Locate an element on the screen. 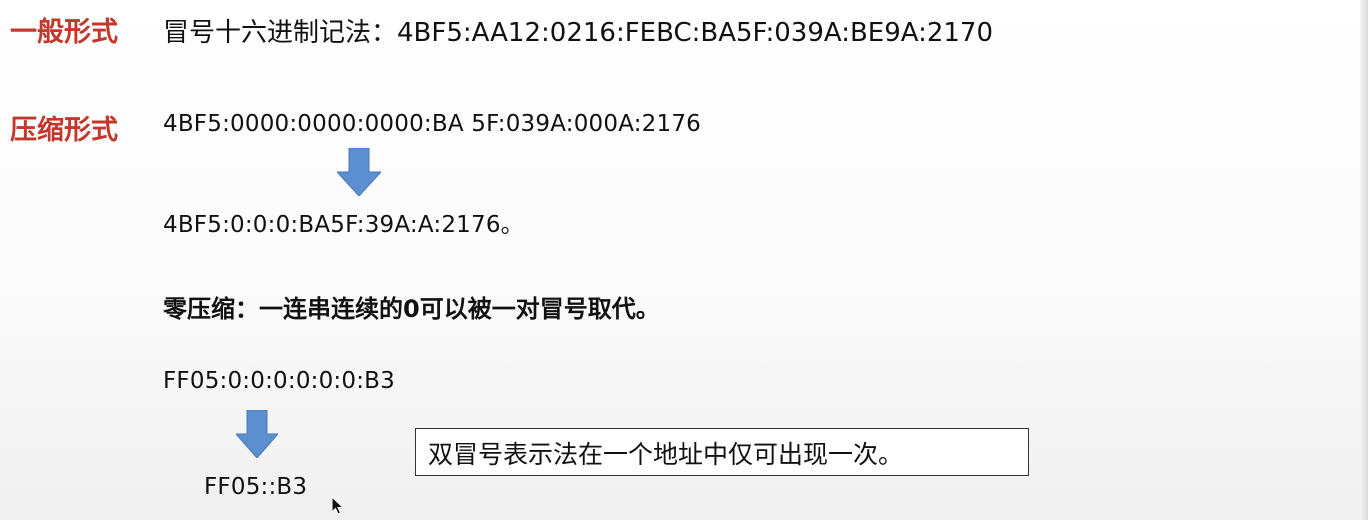 This screenshot has height=520, width=1368. zero-compression-result: FF05::B3 is located at coordinates (256, 487).